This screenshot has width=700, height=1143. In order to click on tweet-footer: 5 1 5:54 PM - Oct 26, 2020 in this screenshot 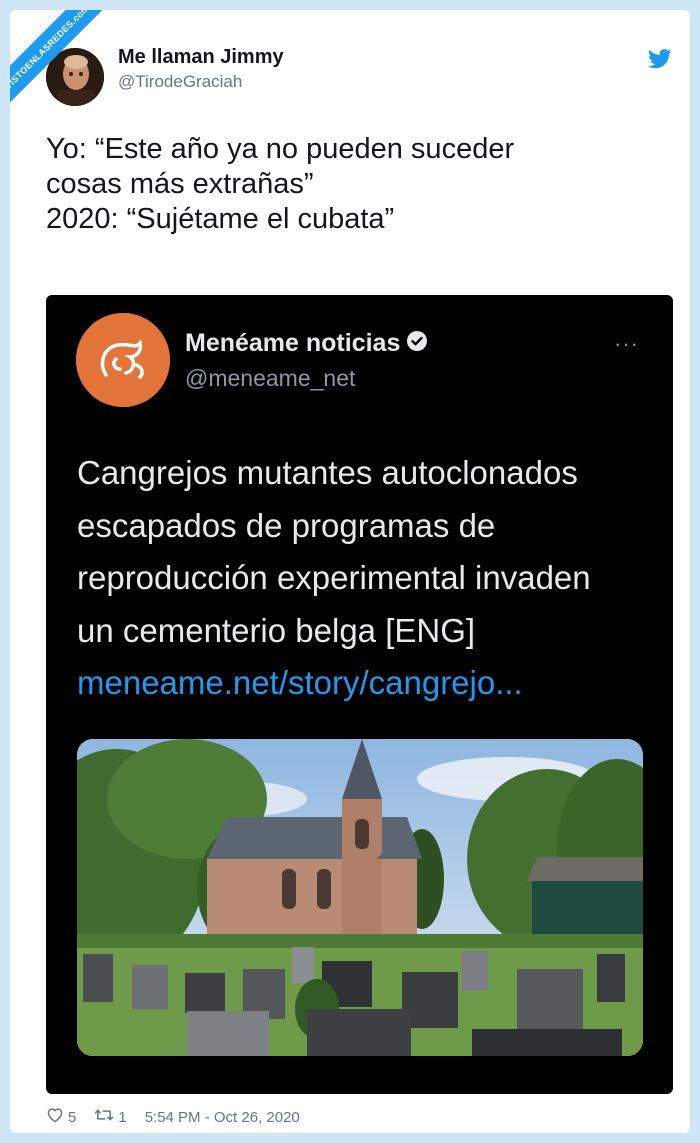, I will do `click(173, 1117)`.